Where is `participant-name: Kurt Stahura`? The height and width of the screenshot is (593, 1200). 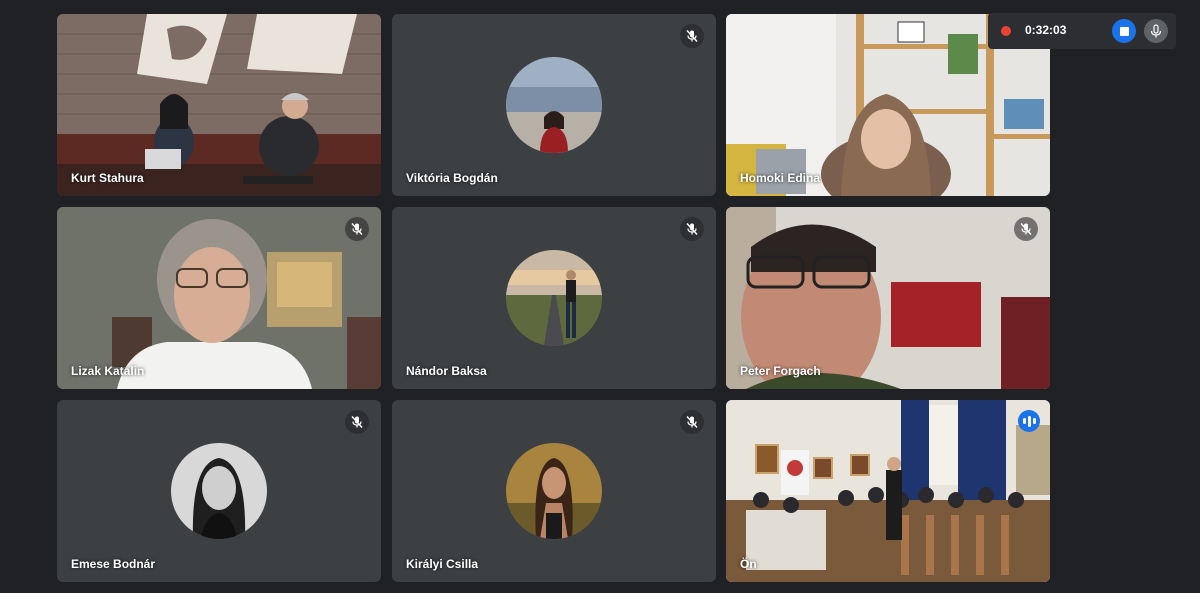
participant-name: Kurt Stahura is located at coordinates (107, 178).